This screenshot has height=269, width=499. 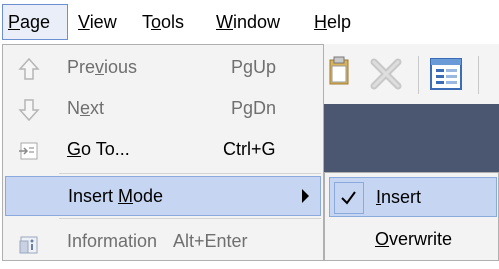 I want to click on menu-page: Page, so click(x=35, y=22).